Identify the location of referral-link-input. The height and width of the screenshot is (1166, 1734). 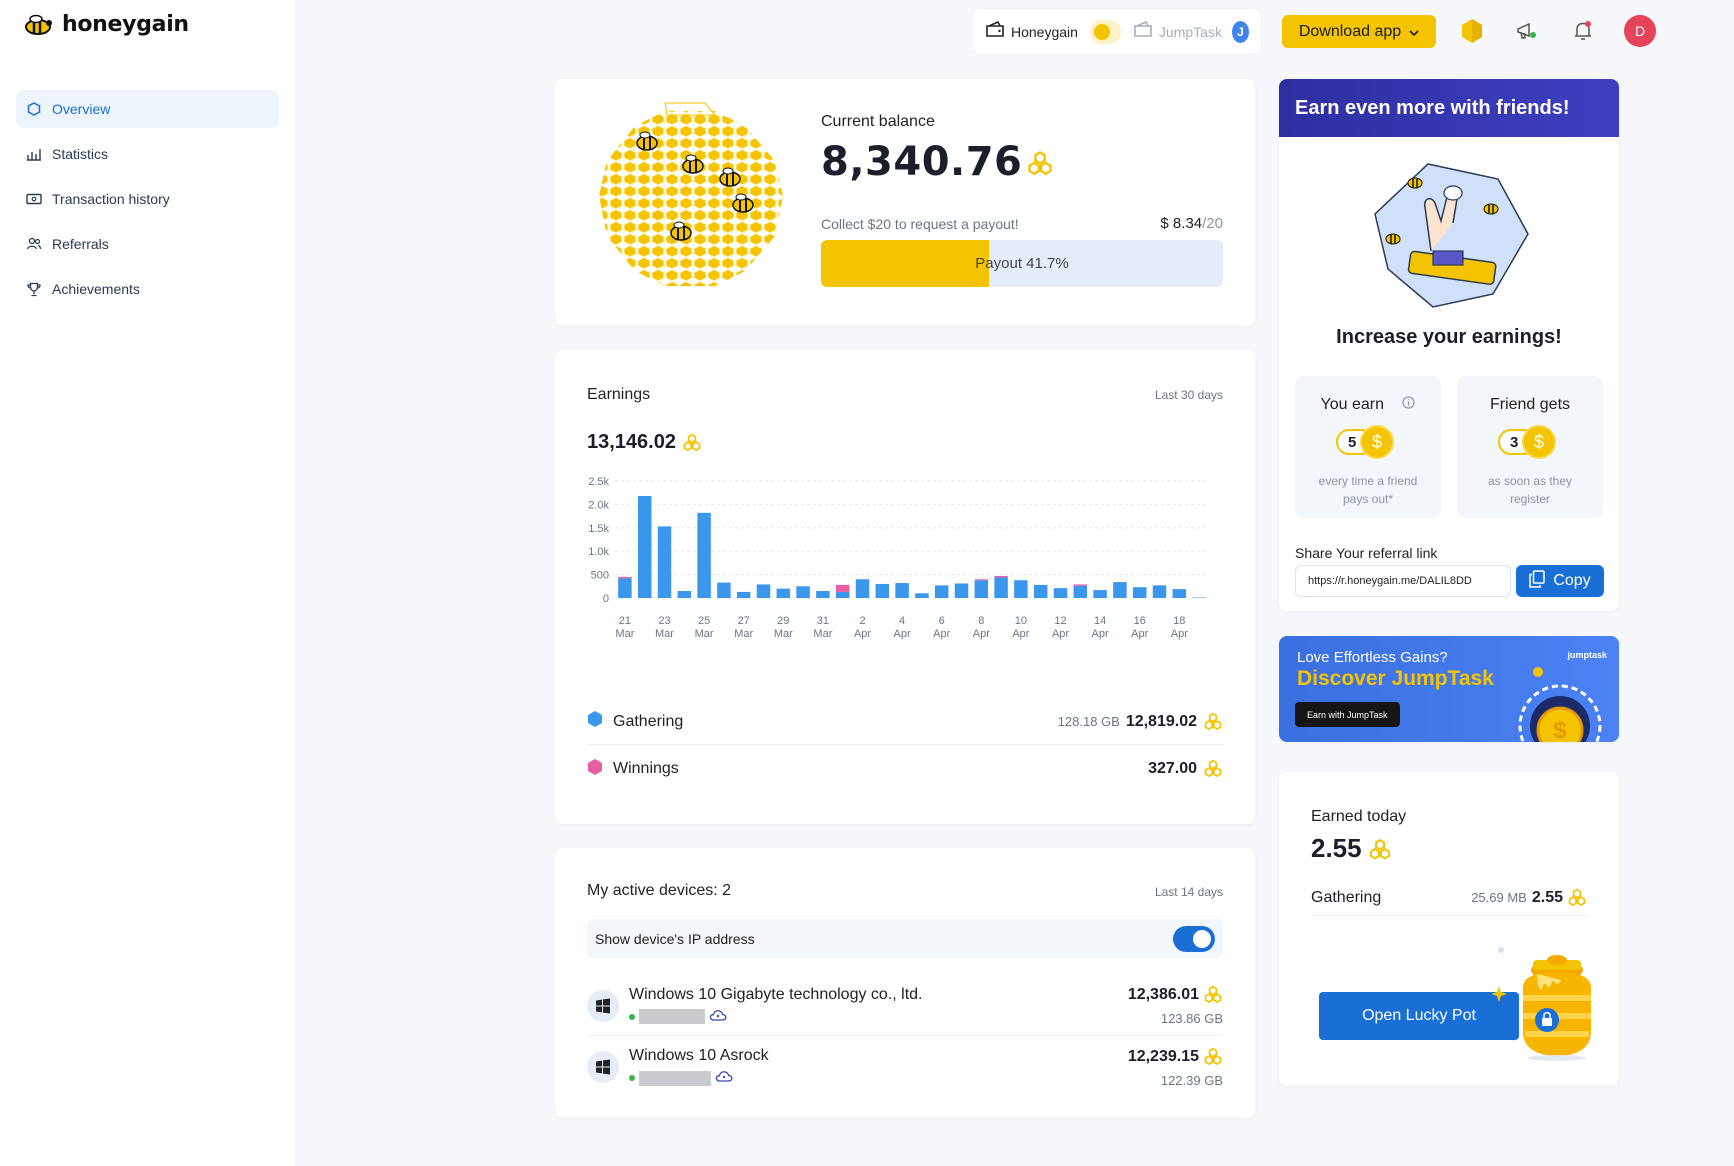
(1403, 581).